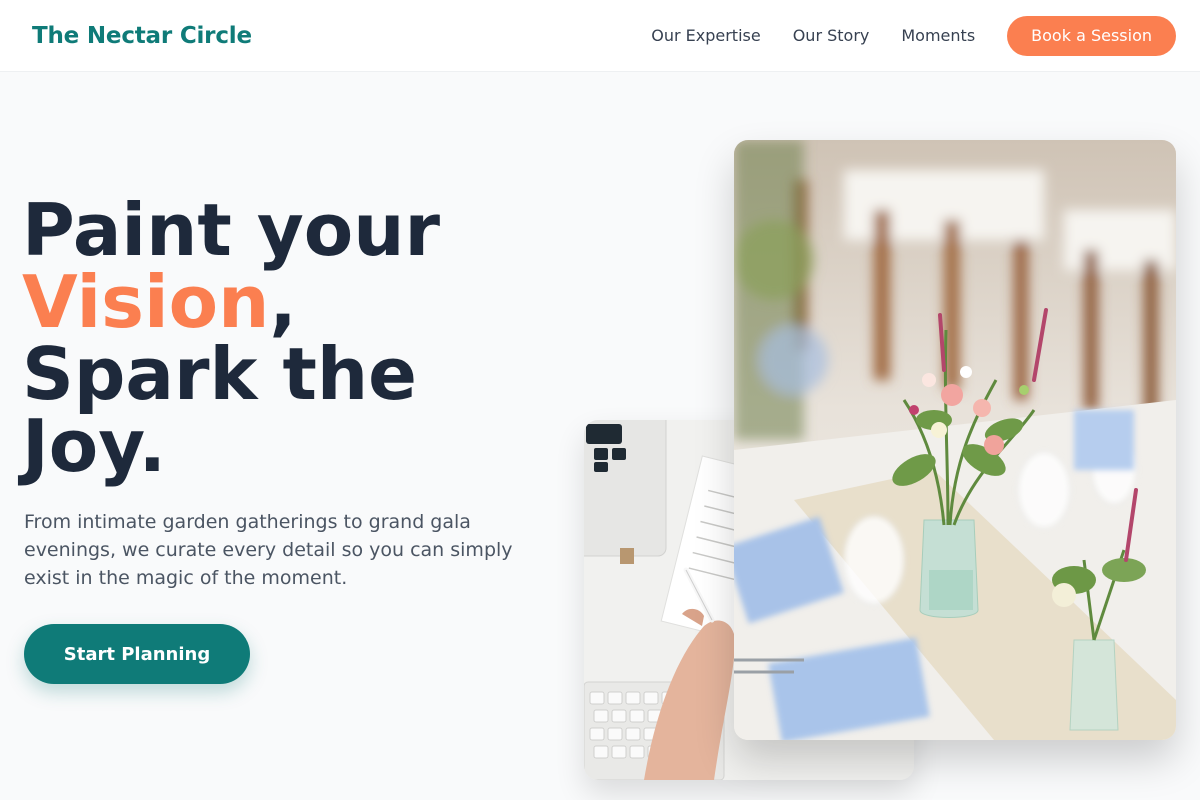 The width and height of the screenshot is (1200, 800). I want to click on book-session-button: Book a Session, so click(1091, 35).